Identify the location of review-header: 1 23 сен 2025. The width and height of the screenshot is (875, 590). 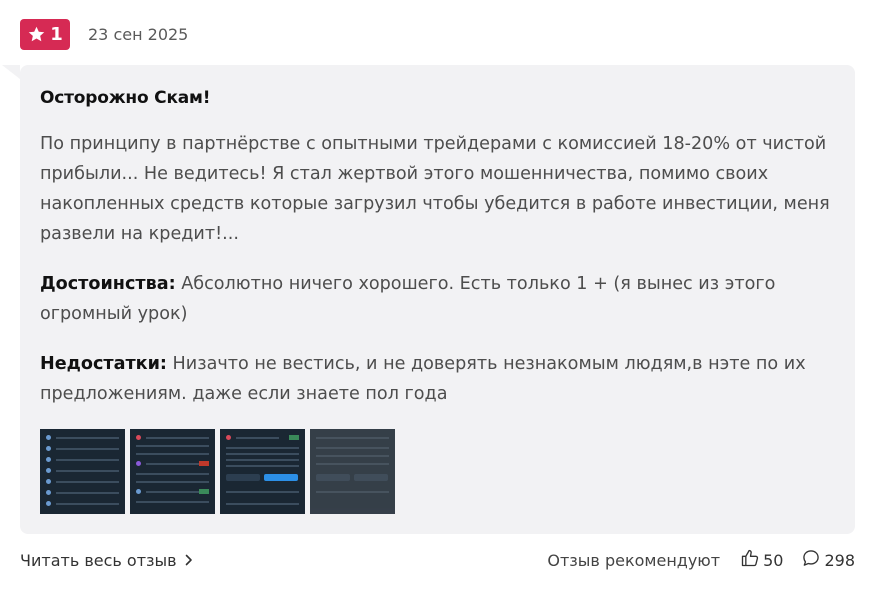
(104, 34).